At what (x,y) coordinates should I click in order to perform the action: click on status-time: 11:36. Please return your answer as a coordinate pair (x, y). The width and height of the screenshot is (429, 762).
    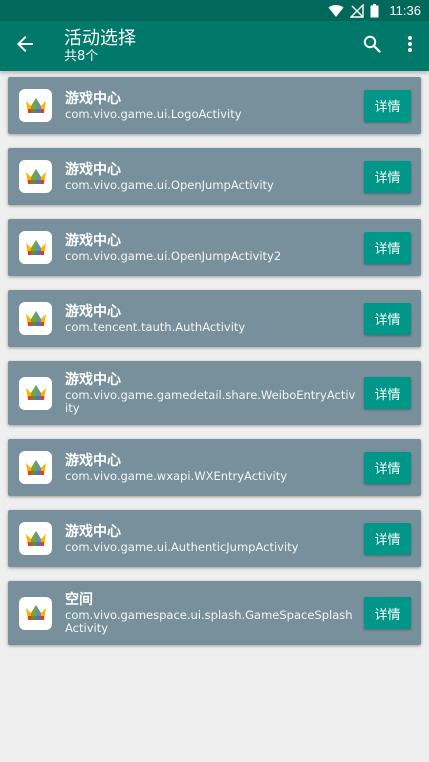
    Looking at the image, I should click on (405, 10).